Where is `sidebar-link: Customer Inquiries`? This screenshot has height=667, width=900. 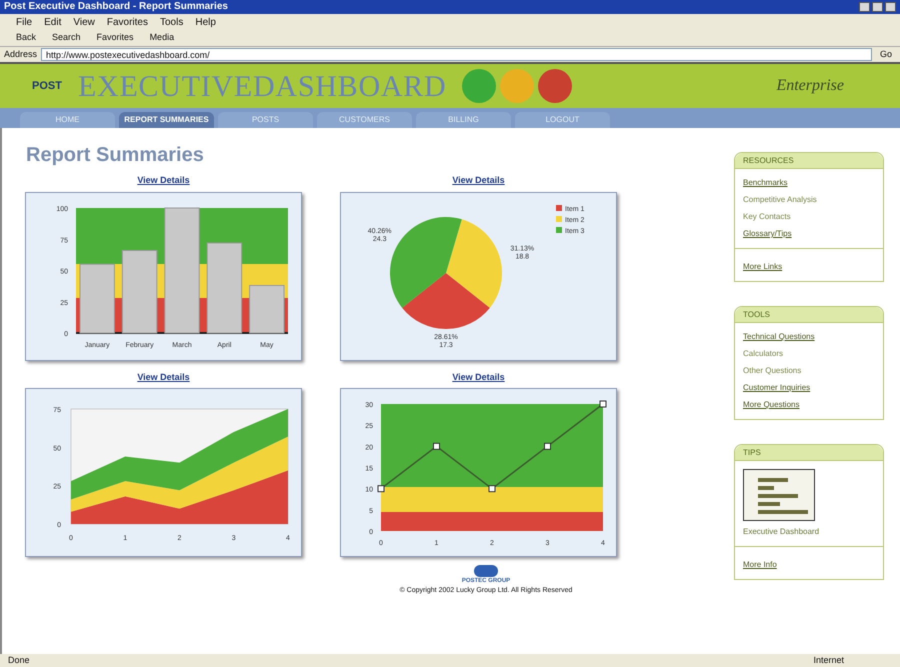
sidebar-link: Customer Inquiries is located at coordinates (809, 388).